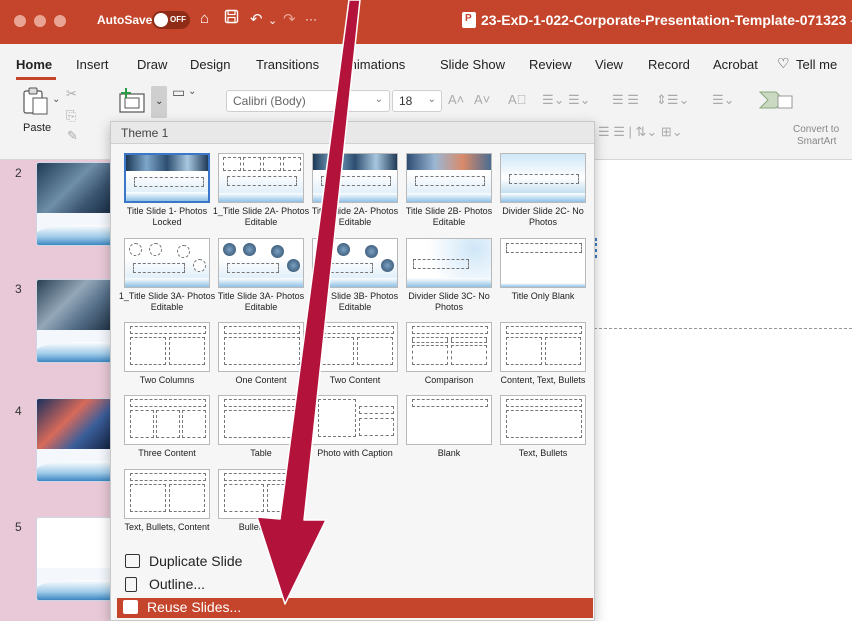 The height and width of the screenshot is (621, 852). Describe the element at coordinates (204, 18) in the screenshot. I see `home-icon: ⌂` at that location.